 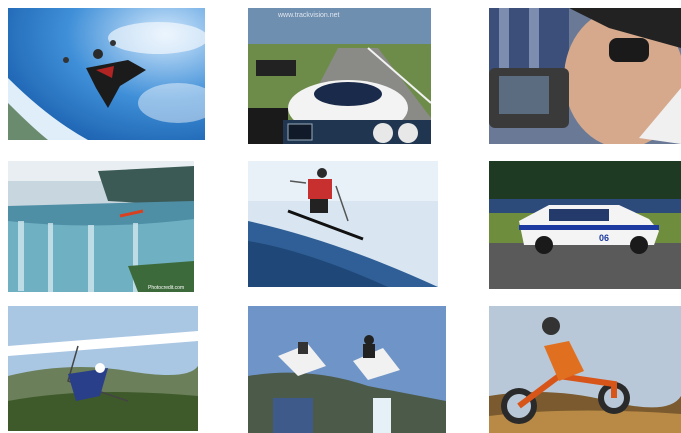 I want to click on thumbnail-skier-jump, so click(x=343, y=224).